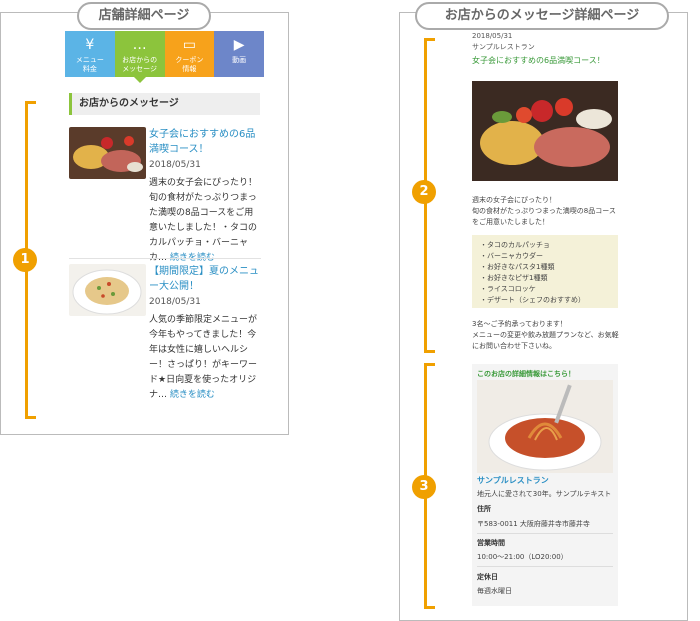 This screenshot has height=621, width=700. I want to click on address-label: 住所, so click(484, 509).